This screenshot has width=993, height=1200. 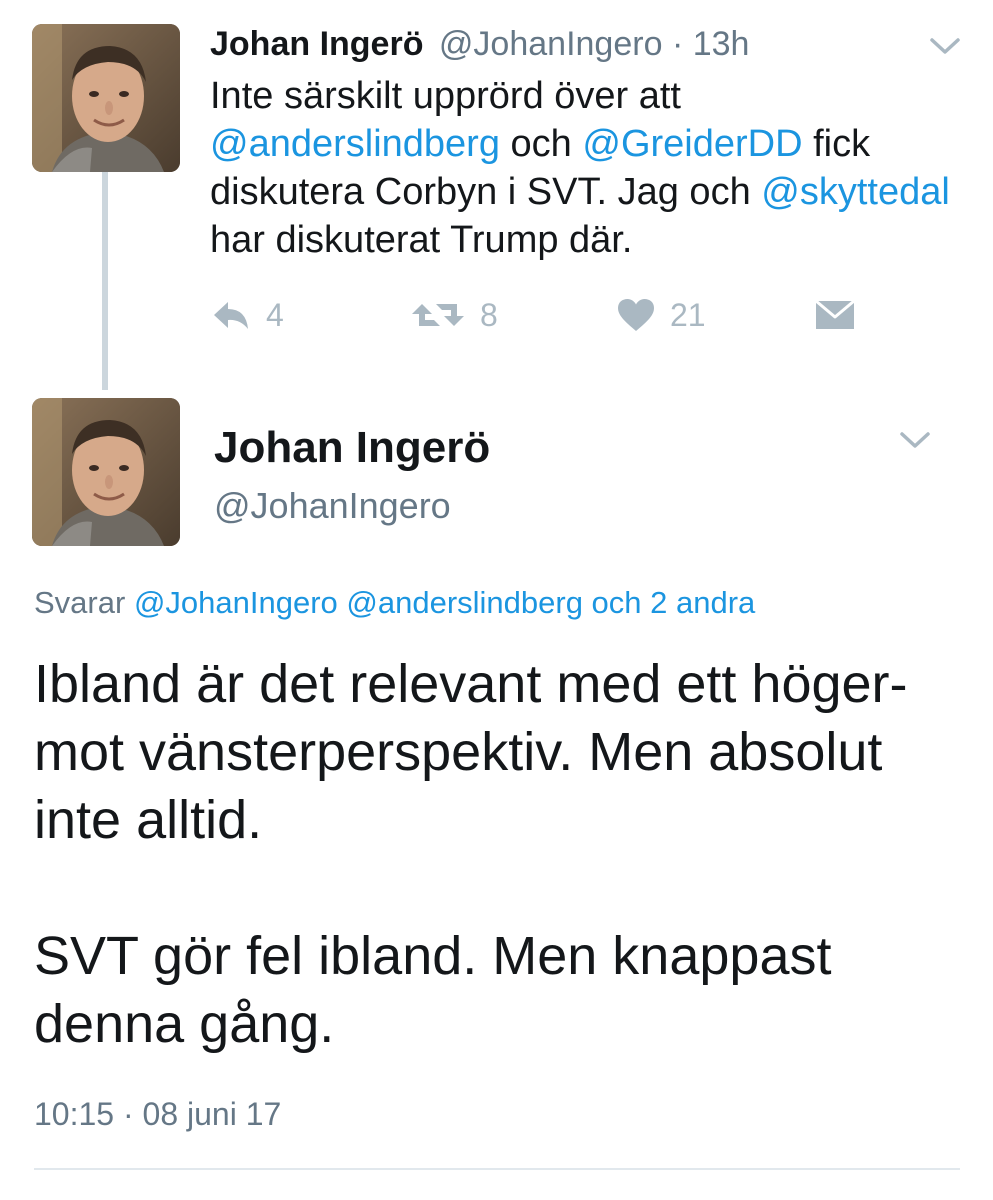 What do you see at coordinates (421, 240) in the screenshot?
I see `text-segment: har diskuterat Trump där.` at bounding box center [421, 240].